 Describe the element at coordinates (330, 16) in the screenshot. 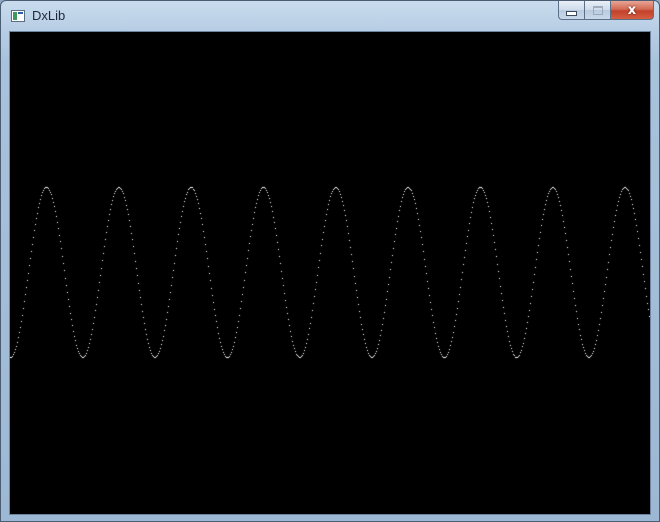

I see `title-bar: DxLib x` at that location.